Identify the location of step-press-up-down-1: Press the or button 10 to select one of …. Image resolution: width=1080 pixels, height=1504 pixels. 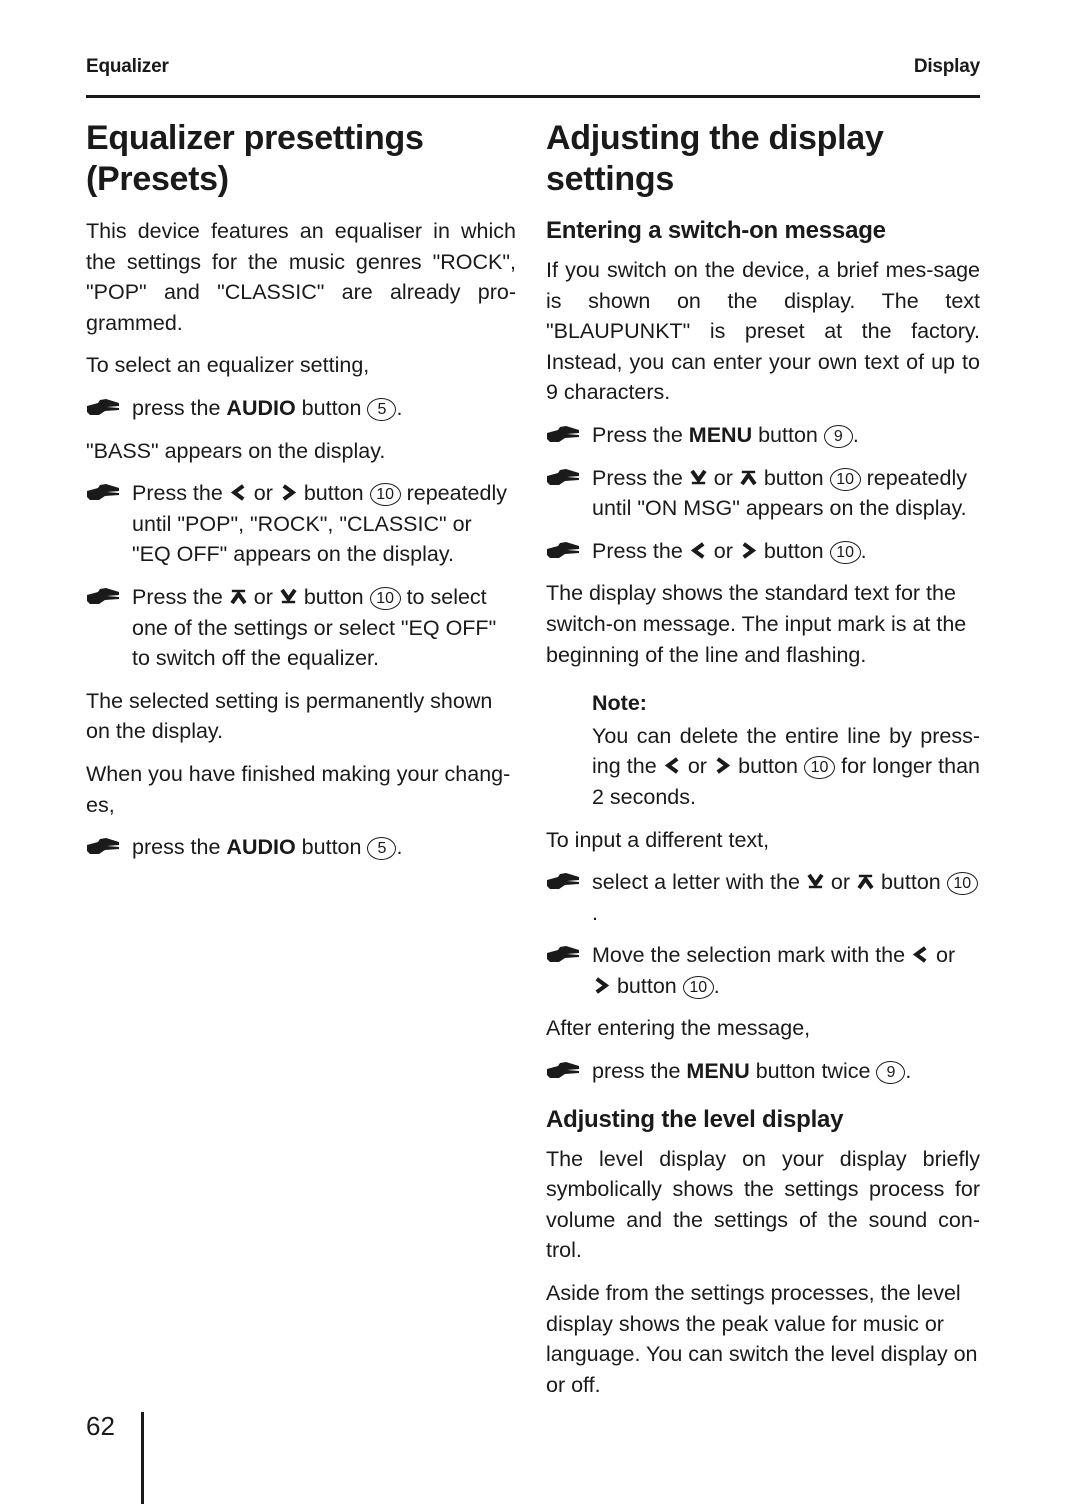
(301, 628).